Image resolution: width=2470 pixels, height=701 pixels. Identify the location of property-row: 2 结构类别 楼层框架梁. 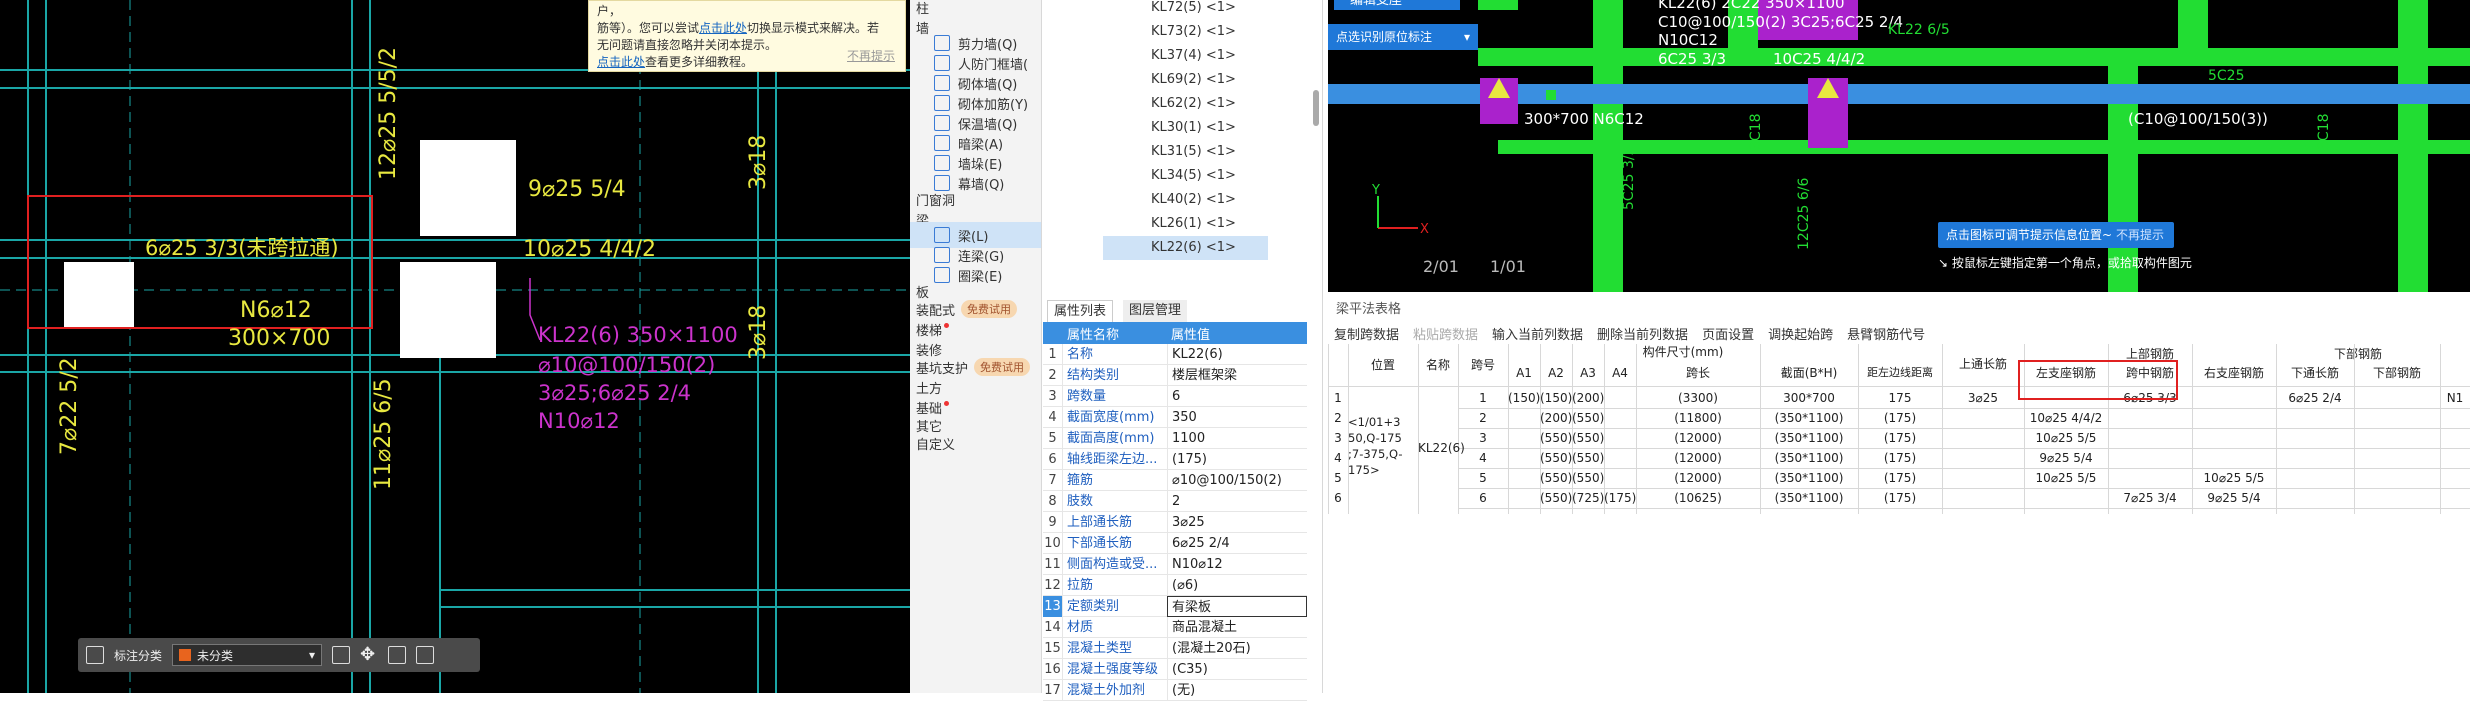
(1175, 375).